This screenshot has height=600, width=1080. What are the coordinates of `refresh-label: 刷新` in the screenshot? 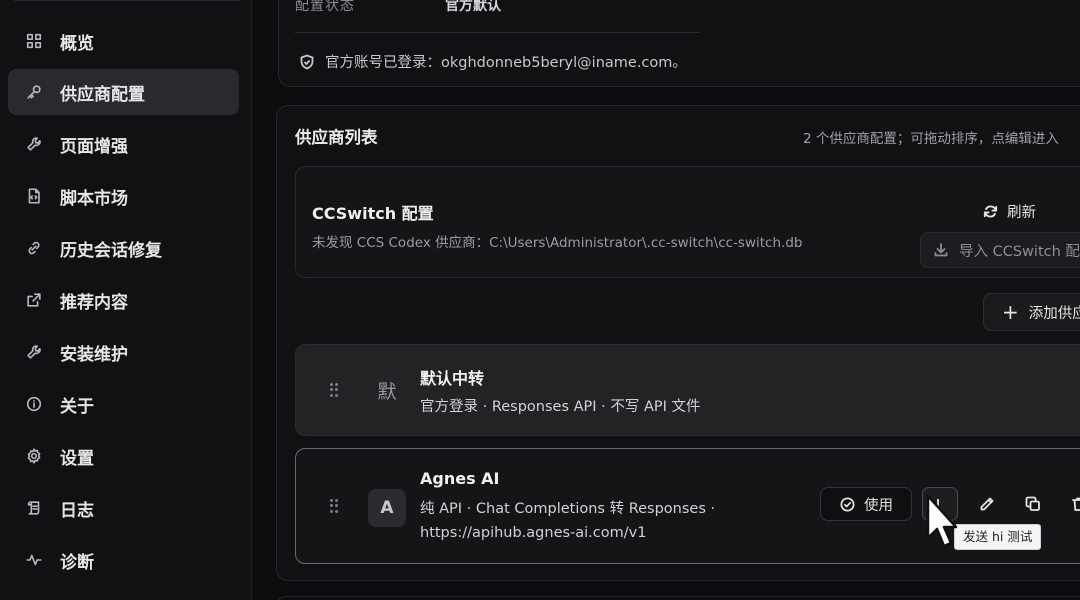 It's located at (1021, 213).